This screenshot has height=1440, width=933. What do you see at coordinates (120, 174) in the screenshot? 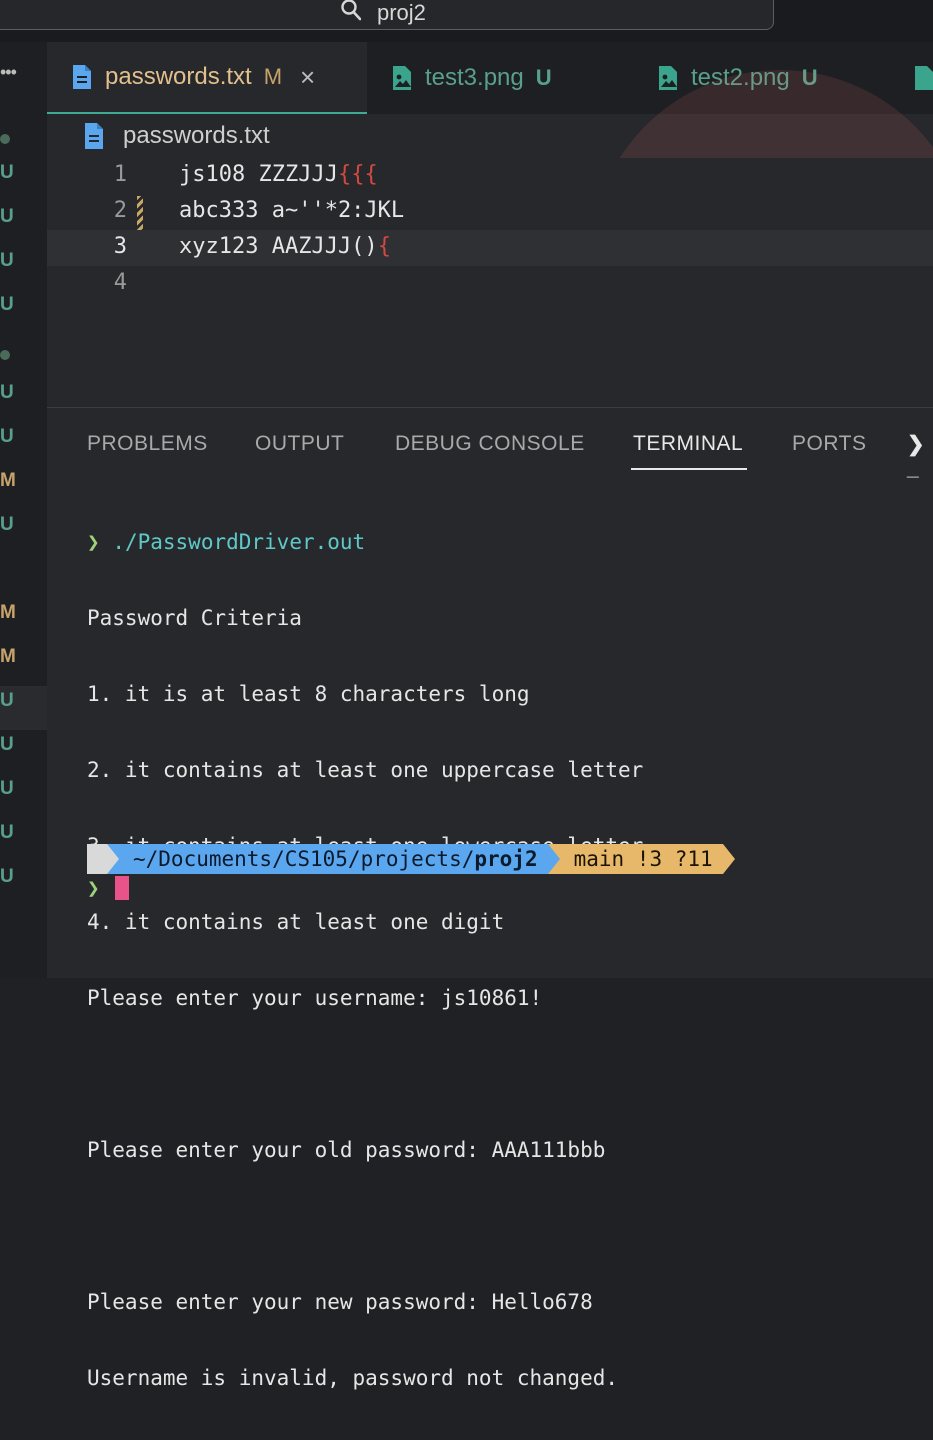
I see `line-number: 1` at bounding box center [120, 174].